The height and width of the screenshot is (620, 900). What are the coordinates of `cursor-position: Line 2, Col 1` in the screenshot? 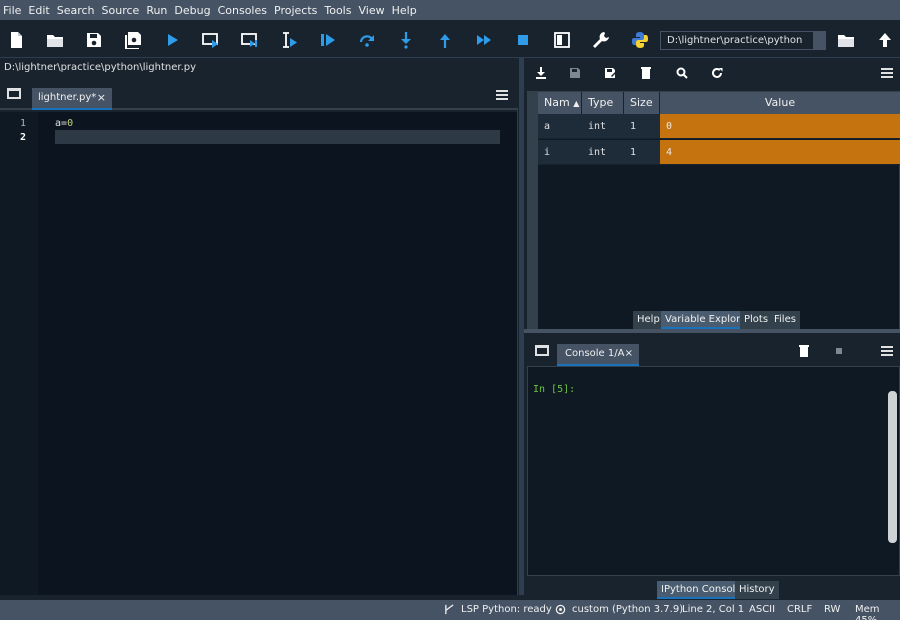 It's located at (713, 609).